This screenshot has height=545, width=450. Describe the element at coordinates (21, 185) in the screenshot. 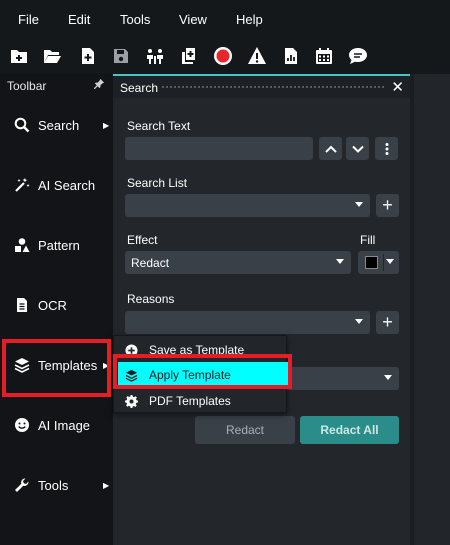

I see `magic-wand-icon` at that location.